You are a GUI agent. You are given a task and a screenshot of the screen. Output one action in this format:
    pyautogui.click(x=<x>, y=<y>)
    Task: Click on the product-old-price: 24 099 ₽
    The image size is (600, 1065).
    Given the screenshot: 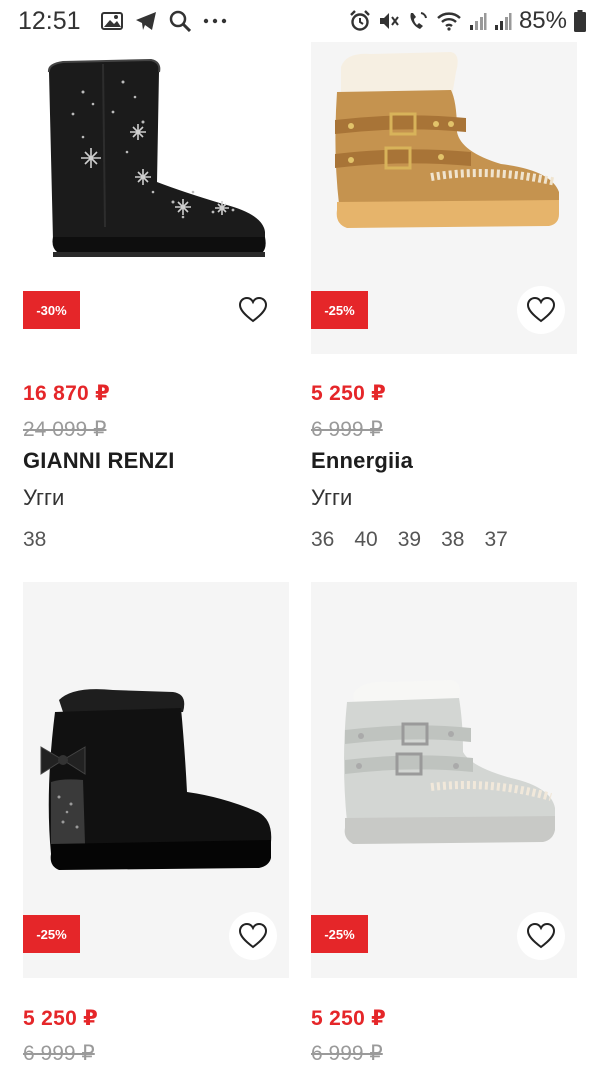 What is the action you would take?
    pyautogui.click(x=65, y=429)
    